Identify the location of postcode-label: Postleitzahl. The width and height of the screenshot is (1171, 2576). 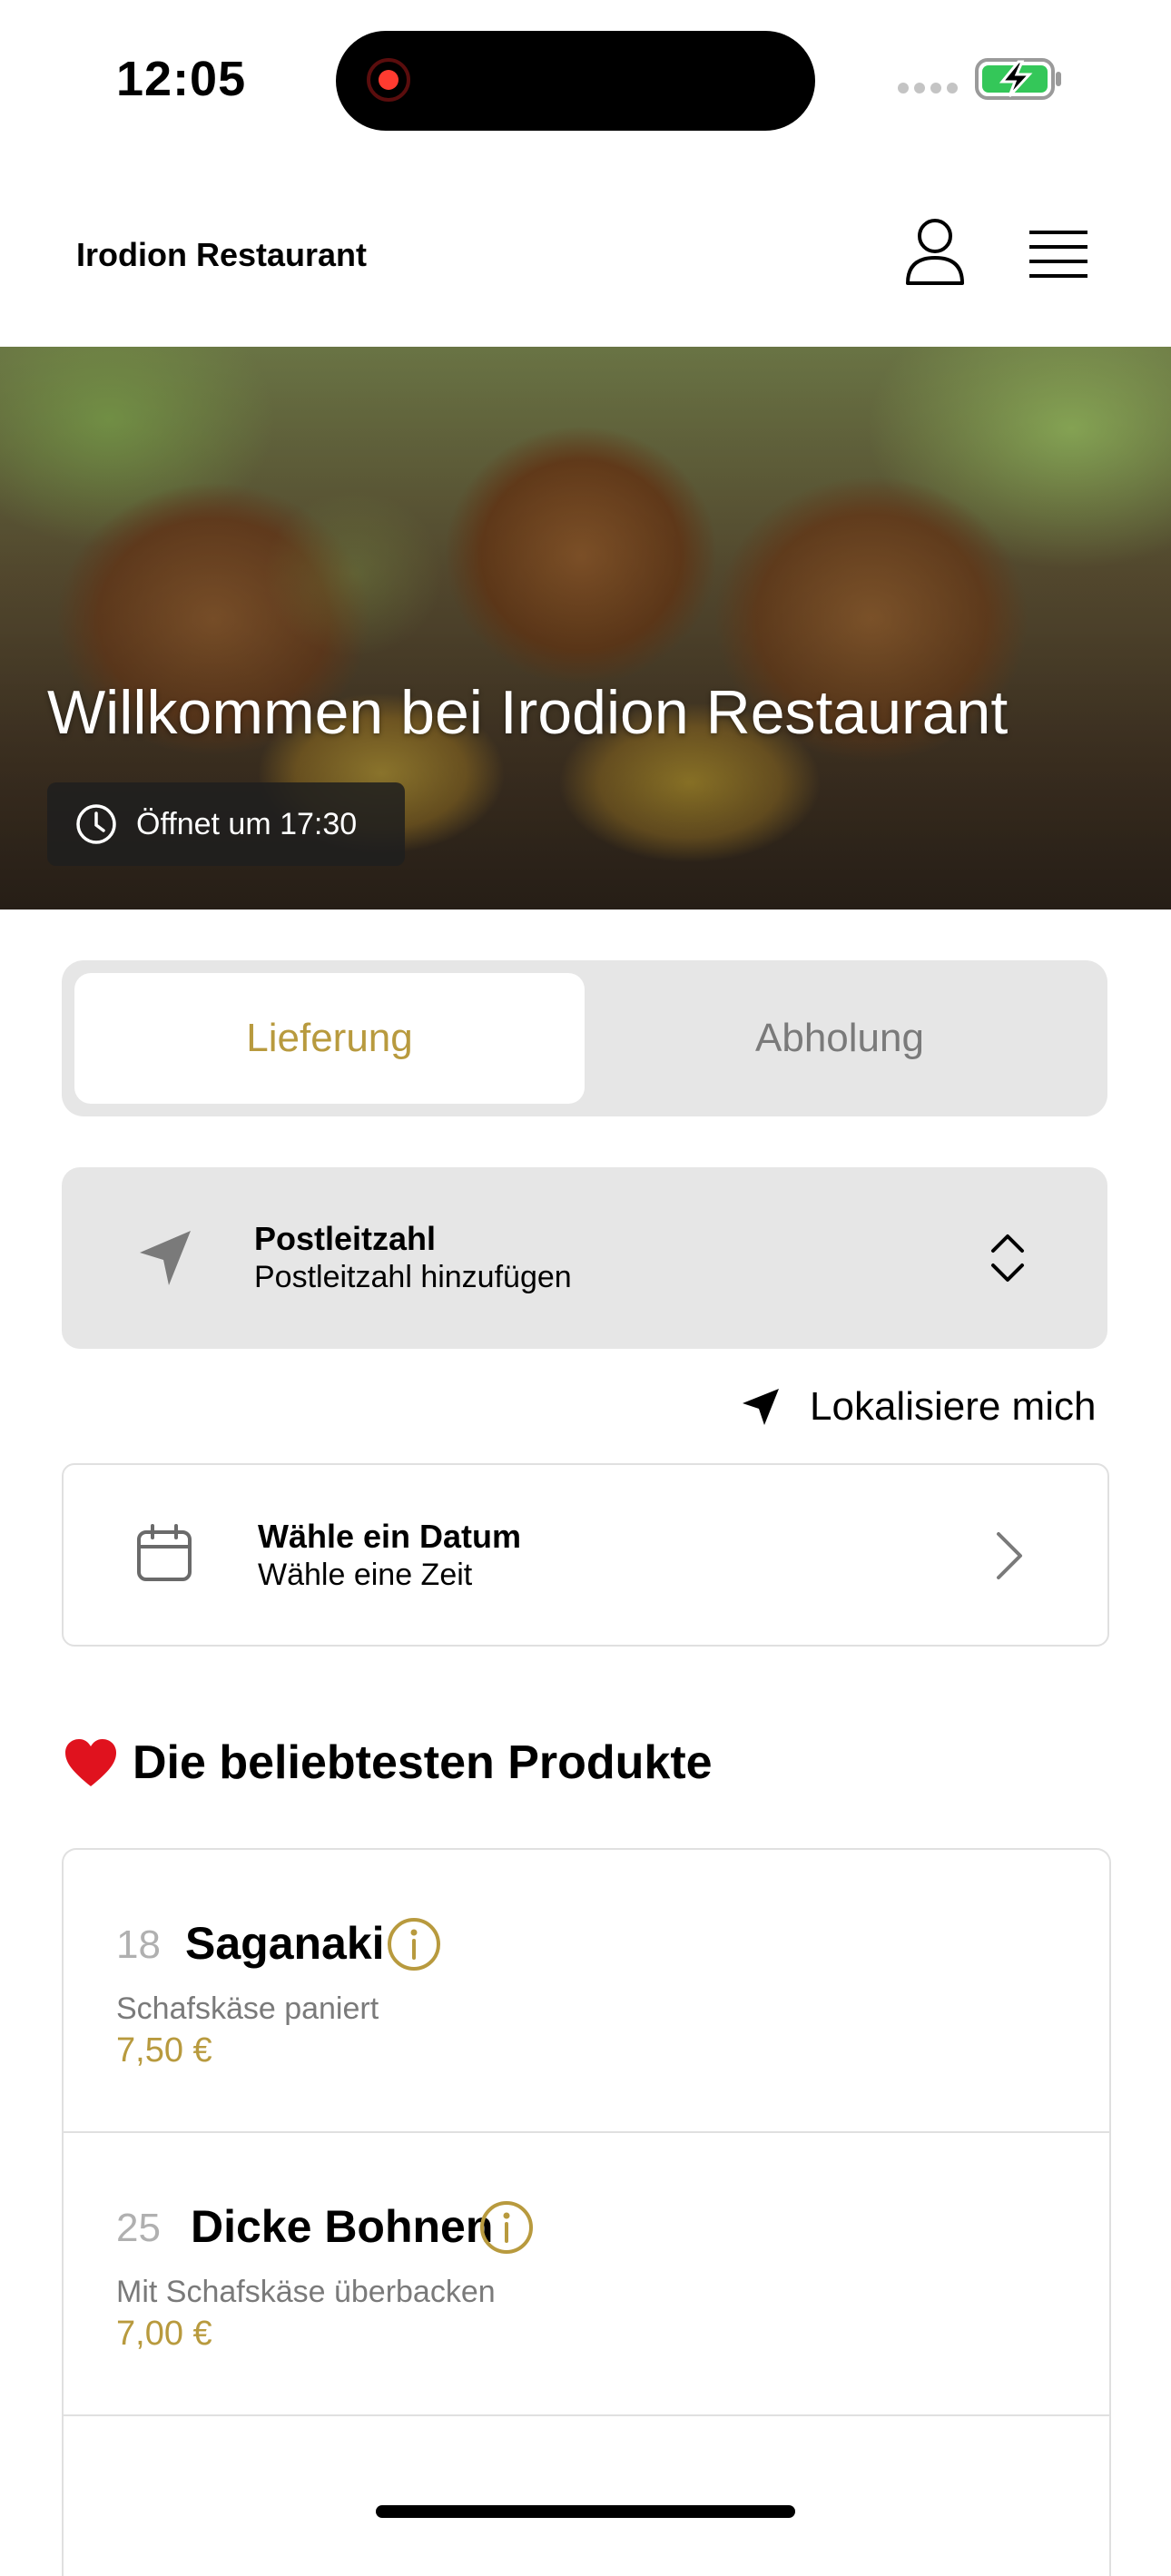
(346, 1238).